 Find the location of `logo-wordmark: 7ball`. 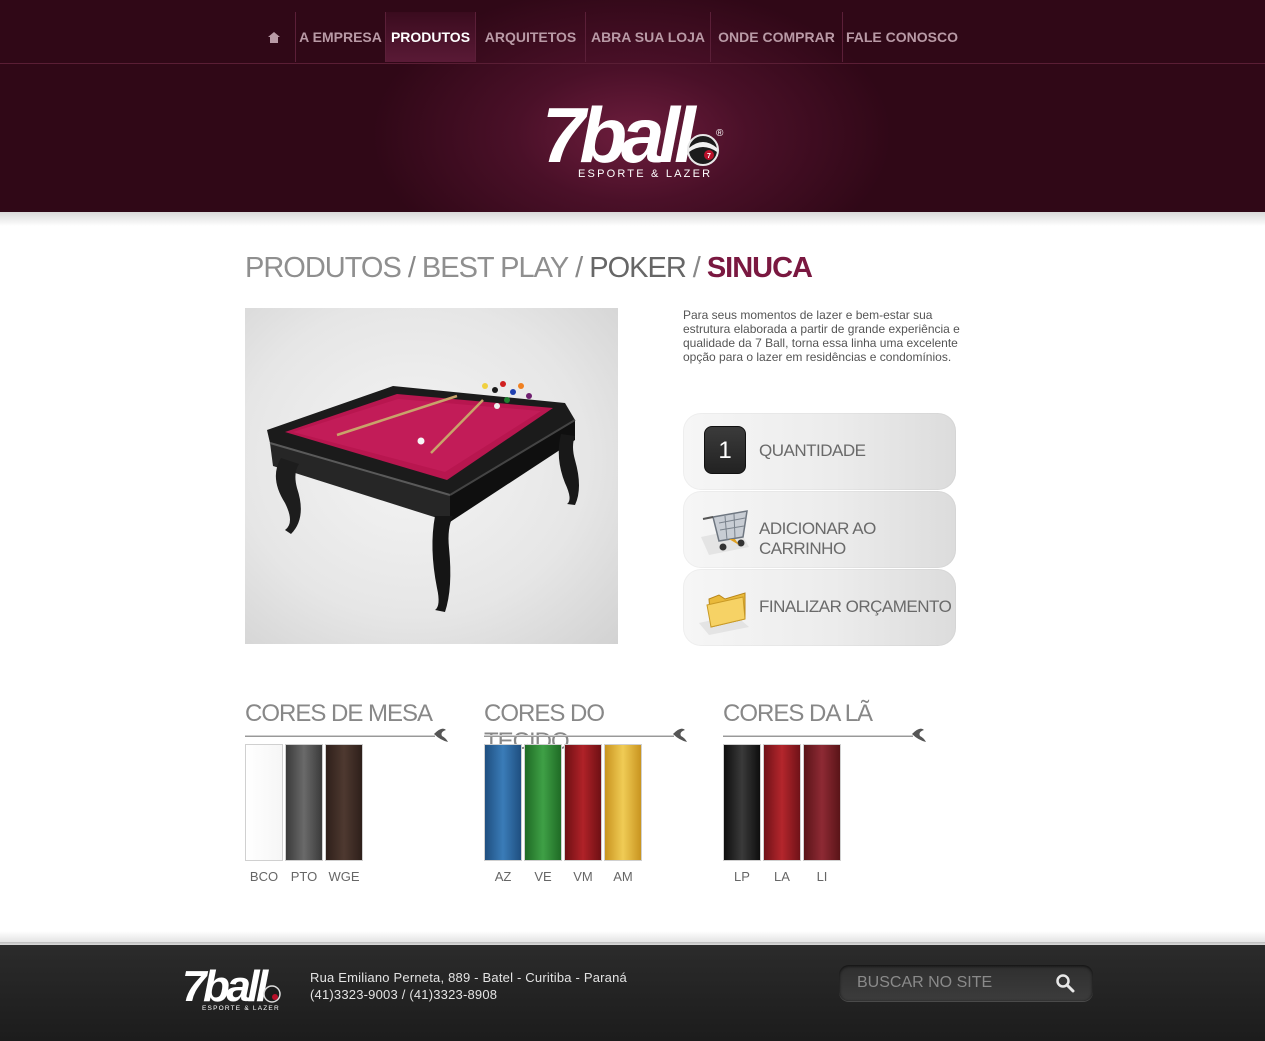

logo-wordmark: 7ball is located at coordinates (619, 135).